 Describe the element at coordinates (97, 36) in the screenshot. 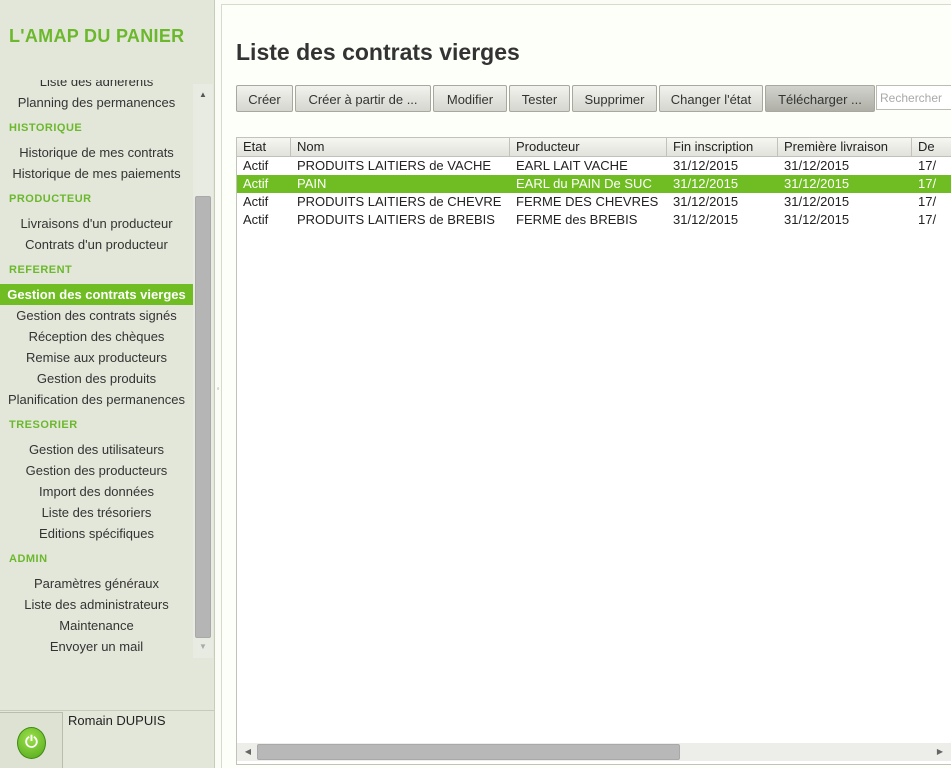

I see `app-title: L'AMAP DU PANIER` at that location.